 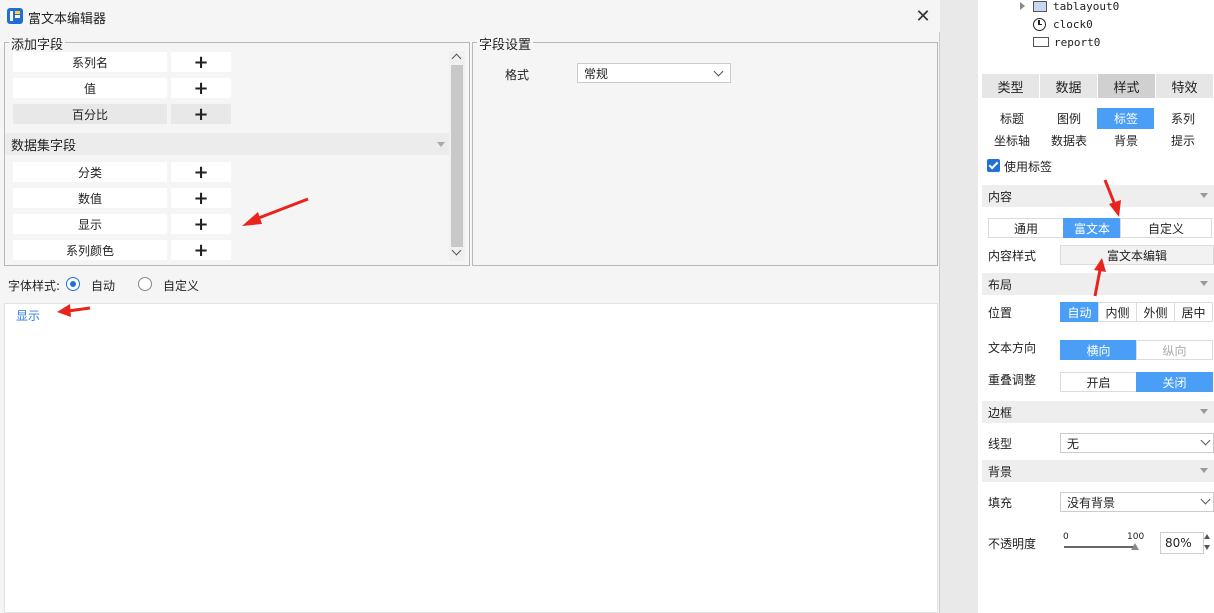 I want to click on slider-handle, so click(x=1135, y=546).